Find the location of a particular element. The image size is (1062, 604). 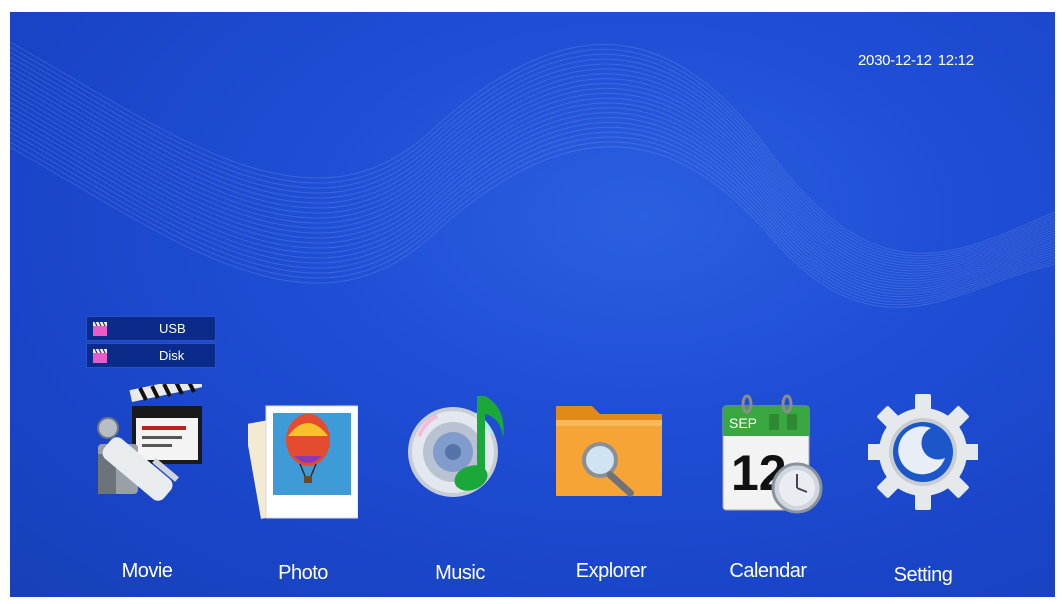

time-text: 12:12 is located at coordinates (955, 60).